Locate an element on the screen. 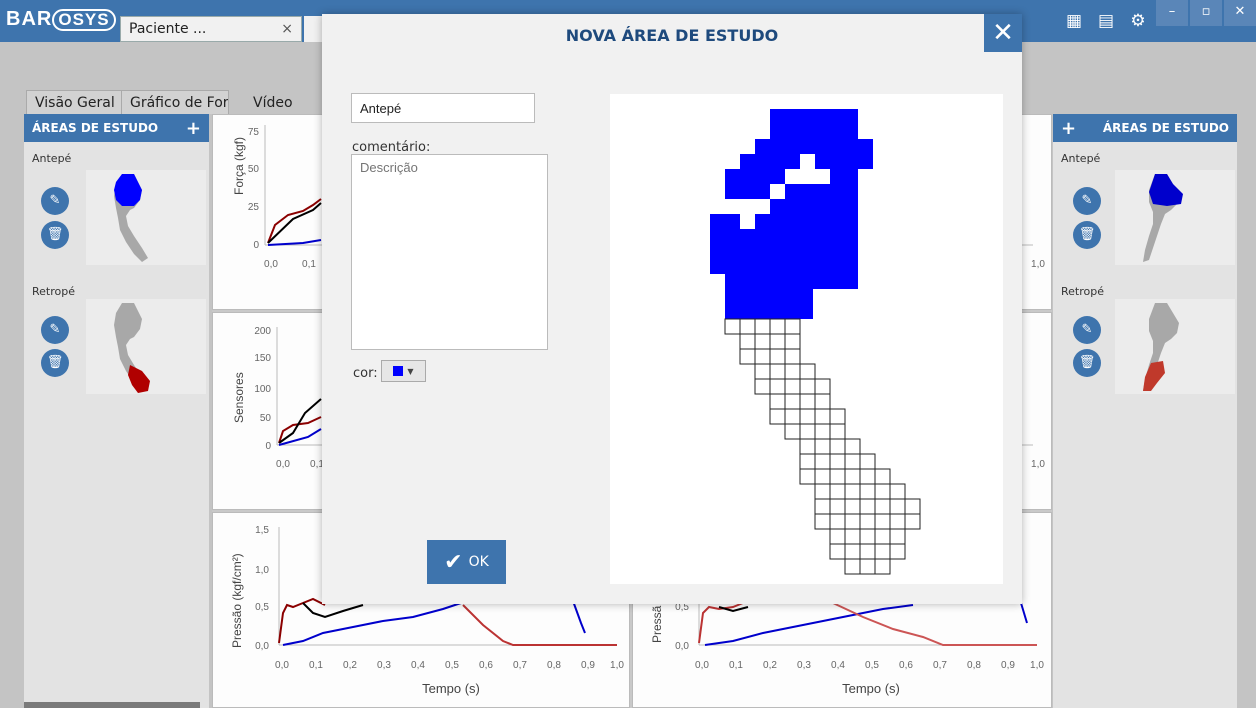  right-pressure-xtick: 1,0 is located at coordinates (1037, 665).